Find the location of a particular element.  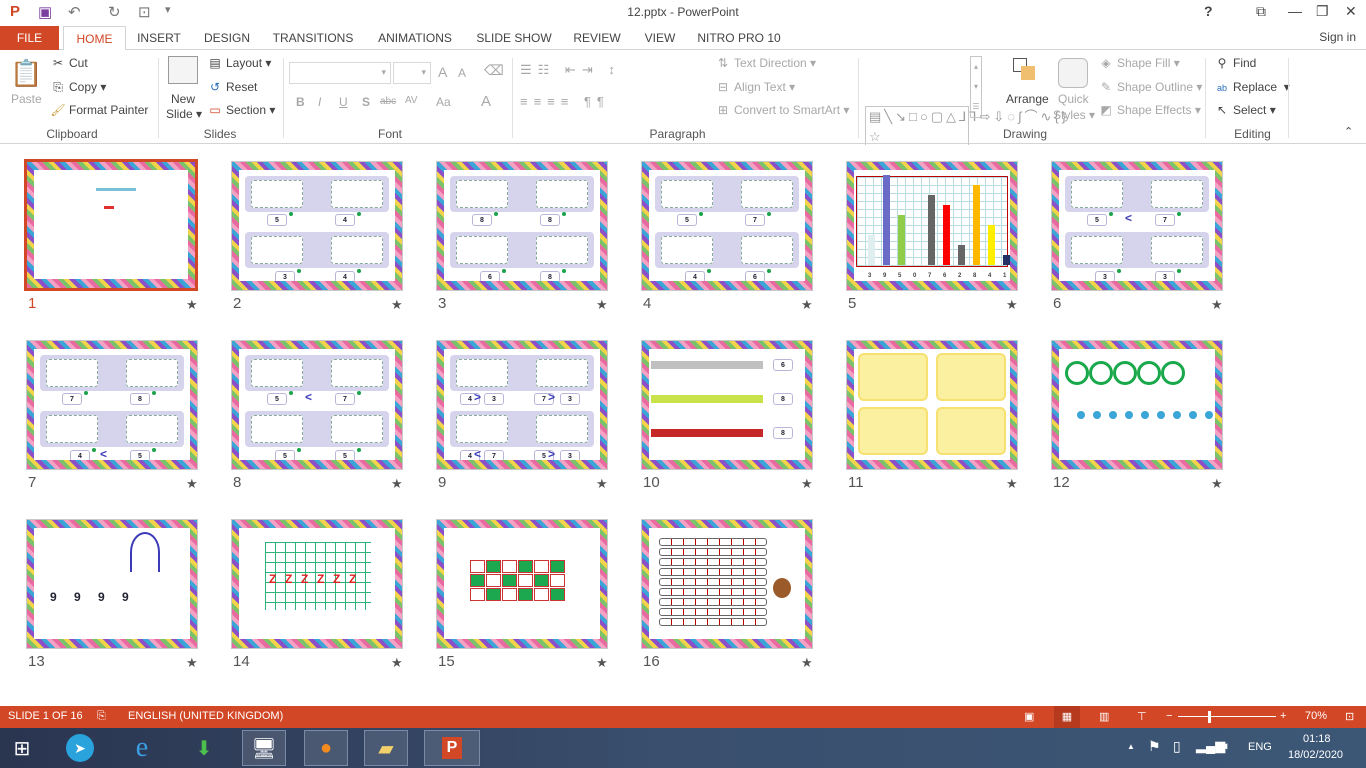

align-text-button: ⊟ Align Text ▾ is located at coordinates (755, 87).